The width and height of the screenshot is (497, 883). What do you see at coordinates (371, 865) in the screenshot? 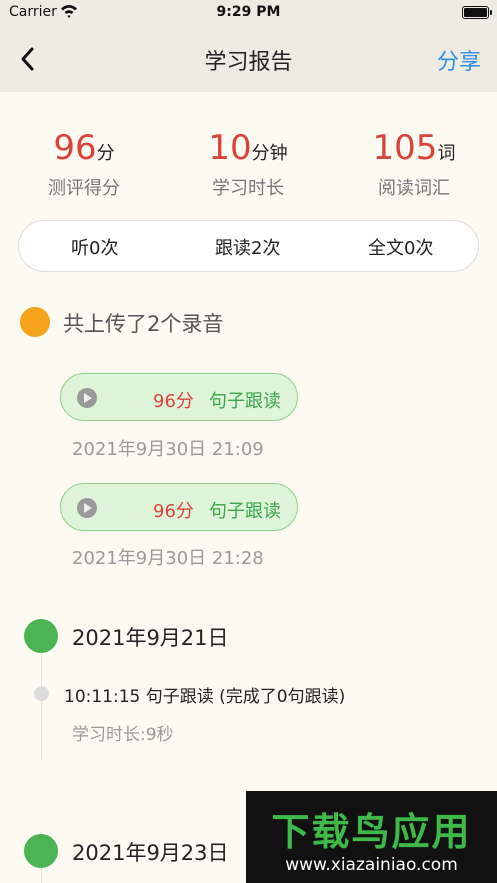
I see `watermark-url: www.xiazainiao.com` at bounding box center [371, 865].